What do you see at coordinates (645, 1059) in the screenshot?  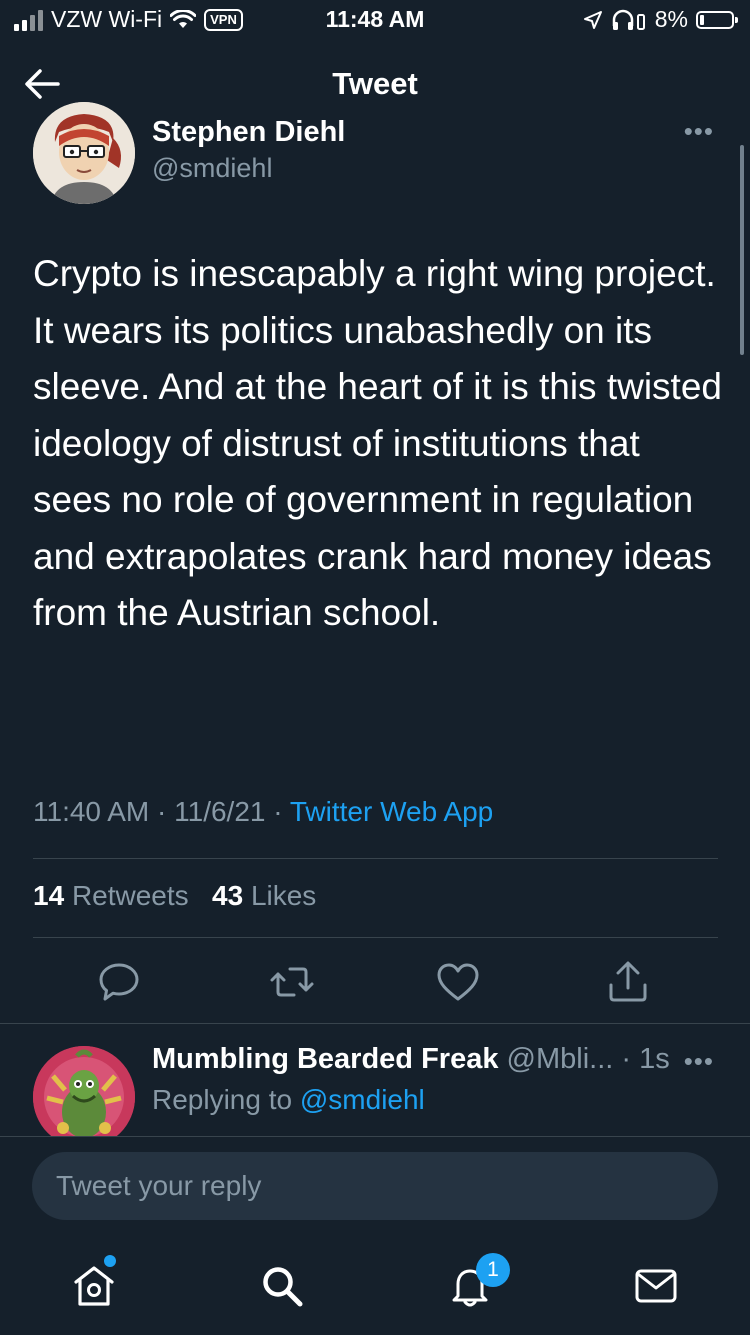 I see `reply-age: · 1s` at bounding box center [645, 1059].